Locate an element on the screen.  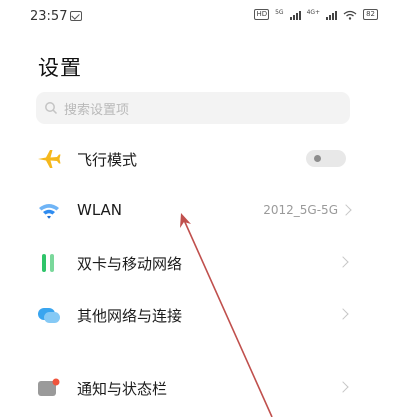
search-input: 搜索设置项 is located at coordinates (193, 108).